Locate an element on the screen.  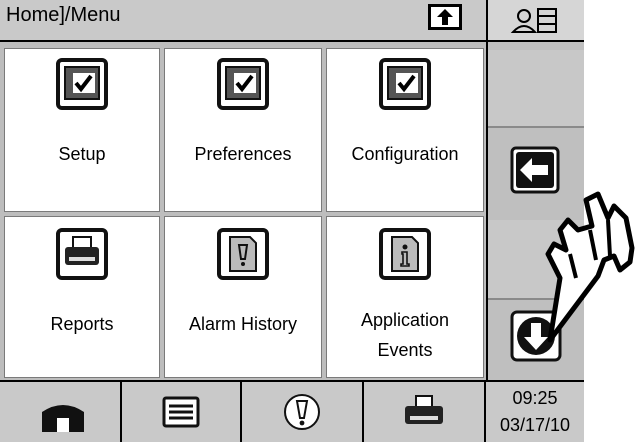
setup-tile: Setup is located at coordinates (82, 130).